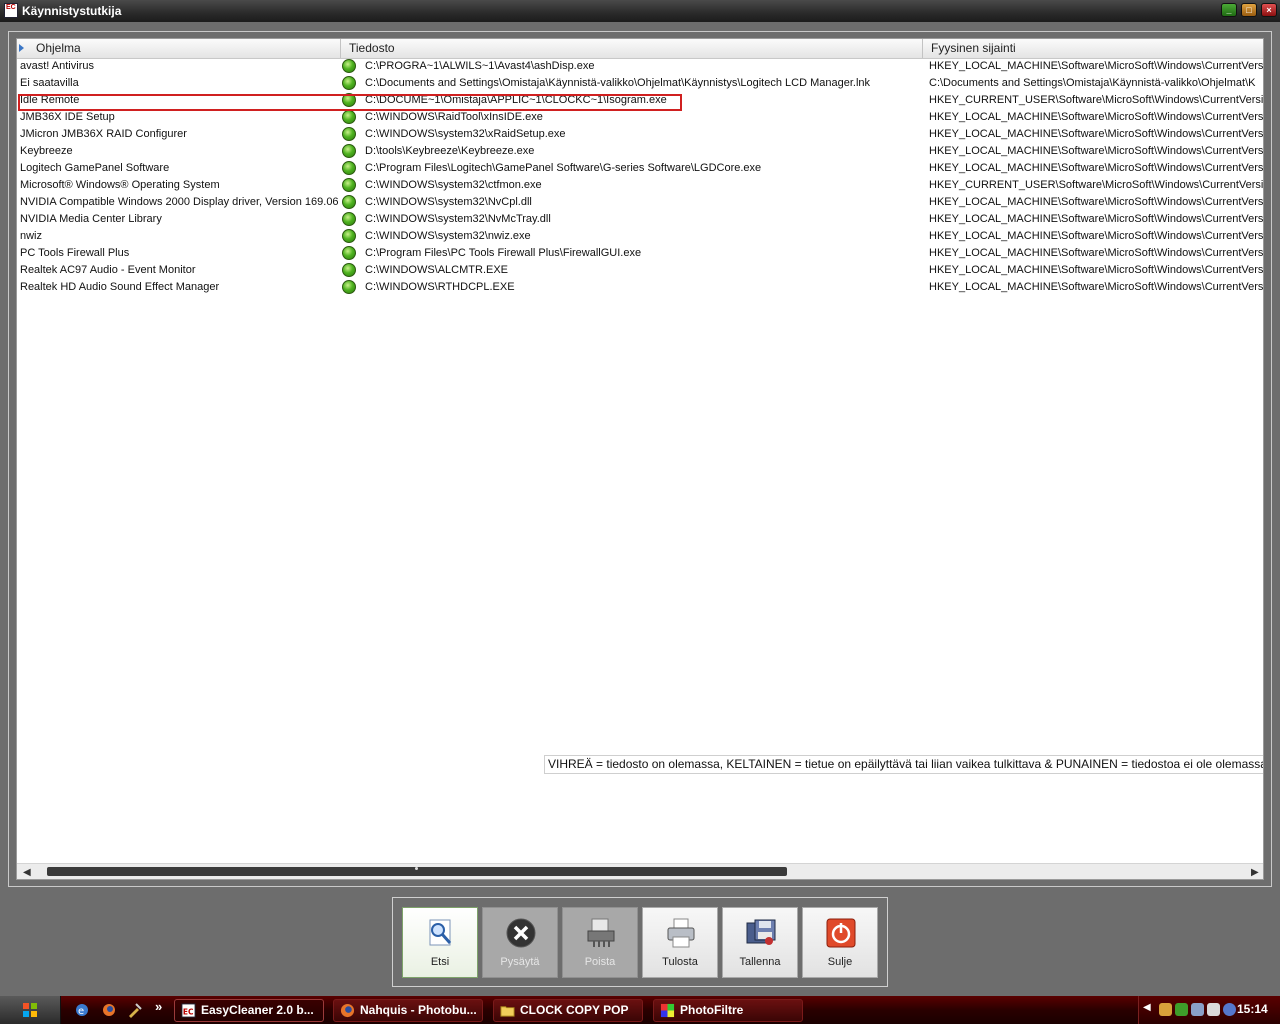 The height and width of the screenshot is (1024, 1280). I want to click on system-tray: ◀ 15:14, so click(1209, 1010).